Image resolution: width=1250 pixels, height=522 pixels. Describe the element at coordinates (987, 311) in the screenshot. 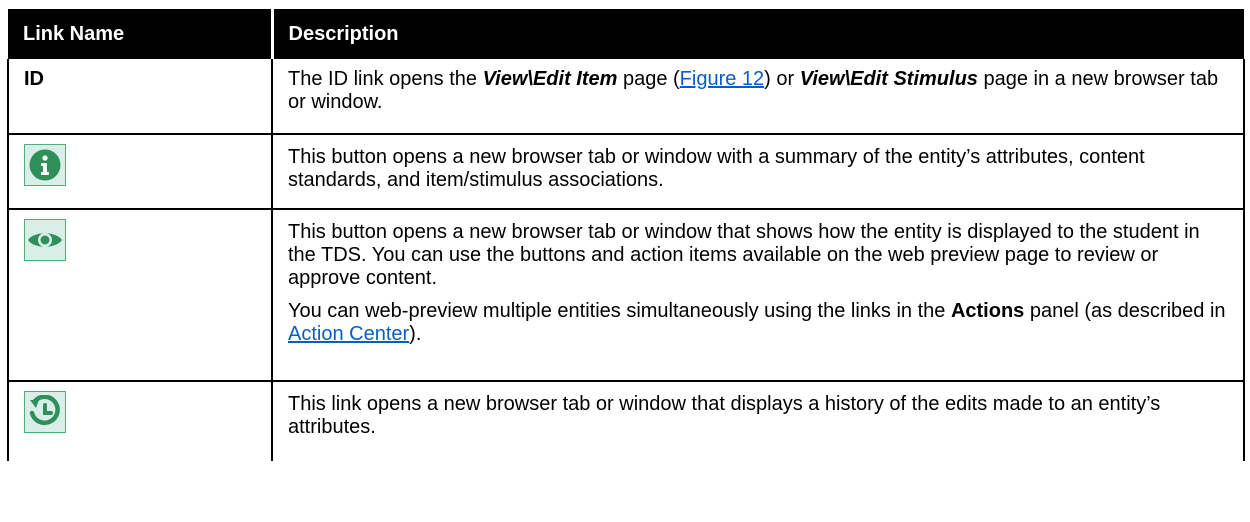

I see `actions-panel-label: Actions` at that location.